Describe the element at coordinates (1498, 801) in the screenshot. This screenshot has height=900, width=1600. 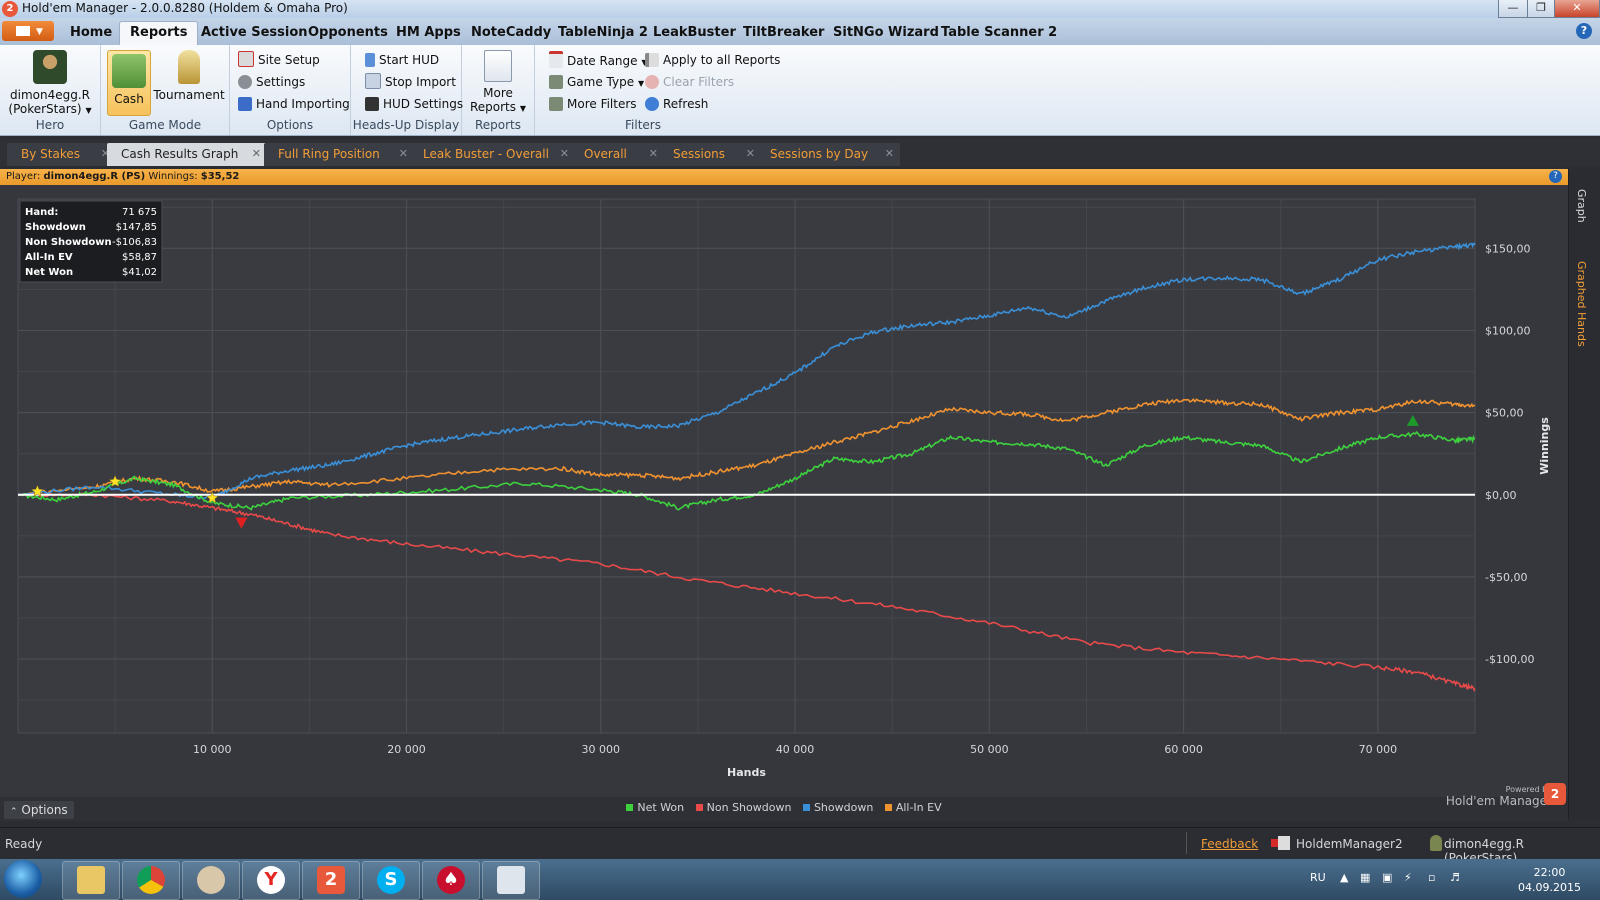
I see `powered-by-brand: Hold'em Manager` at that location.